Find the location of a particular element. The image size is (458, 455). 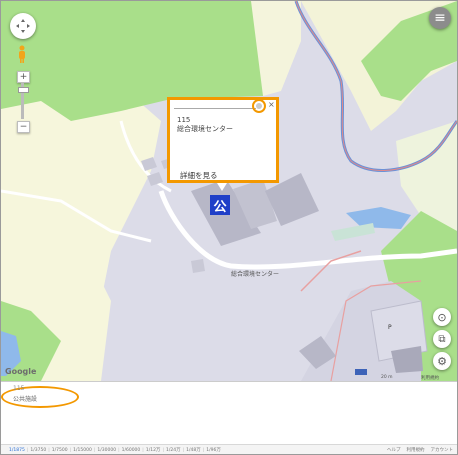

compass-arrows-icon is located at coordinates (23, 26).